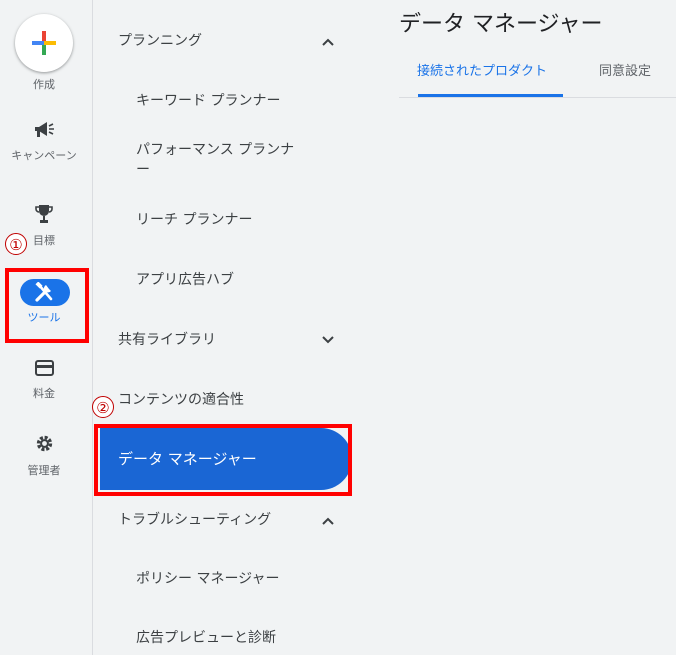 The image size is (676, 655). I want to click on nav-shared-library: 共有ライブラリ, so click(167, 340).